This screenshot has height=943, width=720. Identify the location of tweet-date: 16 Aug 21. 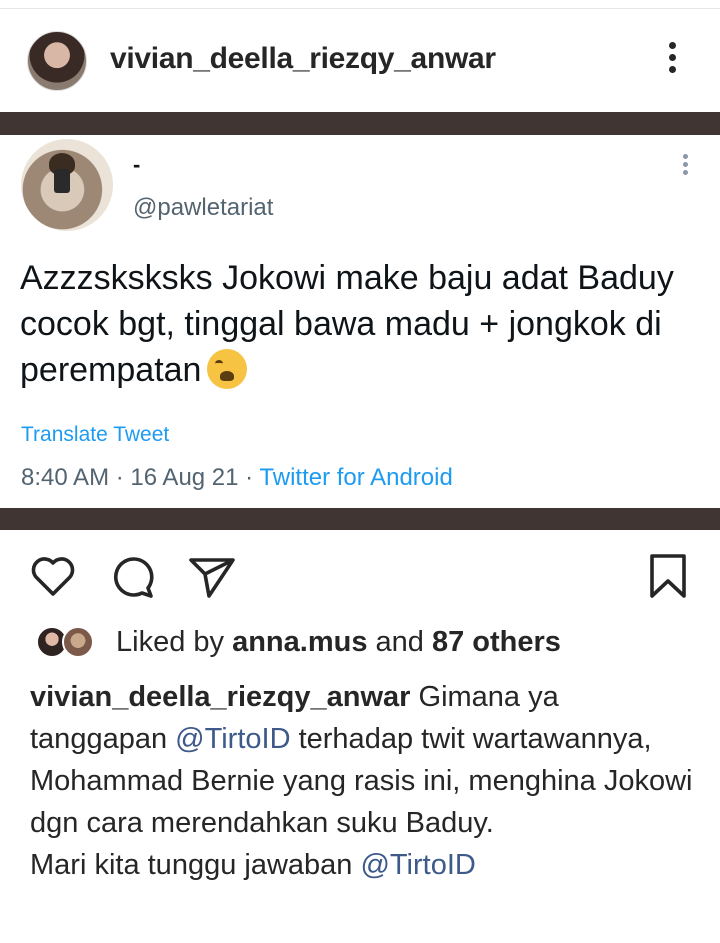
(184, 477).